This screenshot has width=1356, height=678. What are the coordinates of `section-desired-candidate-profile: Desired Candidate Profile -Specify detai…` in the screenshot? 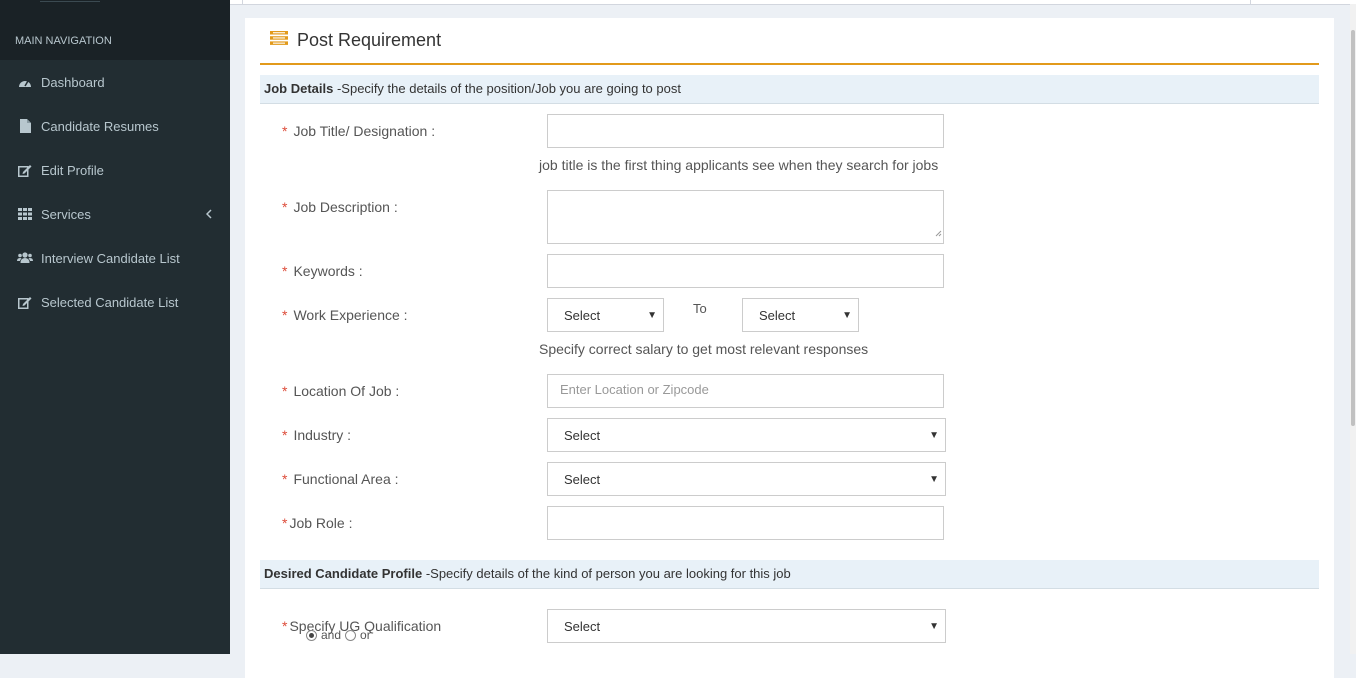 It's located at (789, 574).